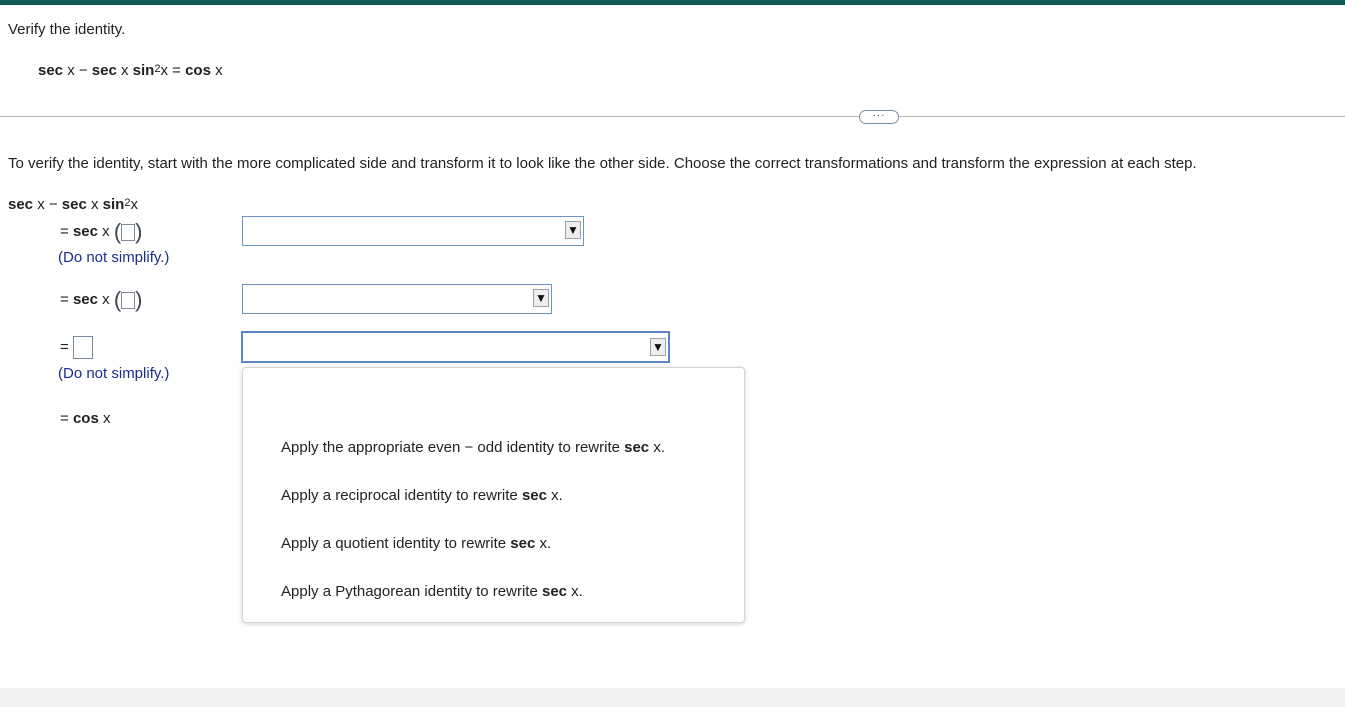 The height and width of the screenshot is (707, 1345). Describe the element at coordinates (411, 591) in the screenshot. I see `option-text: Apply a Pythagorean identity to rewrite` at that location.